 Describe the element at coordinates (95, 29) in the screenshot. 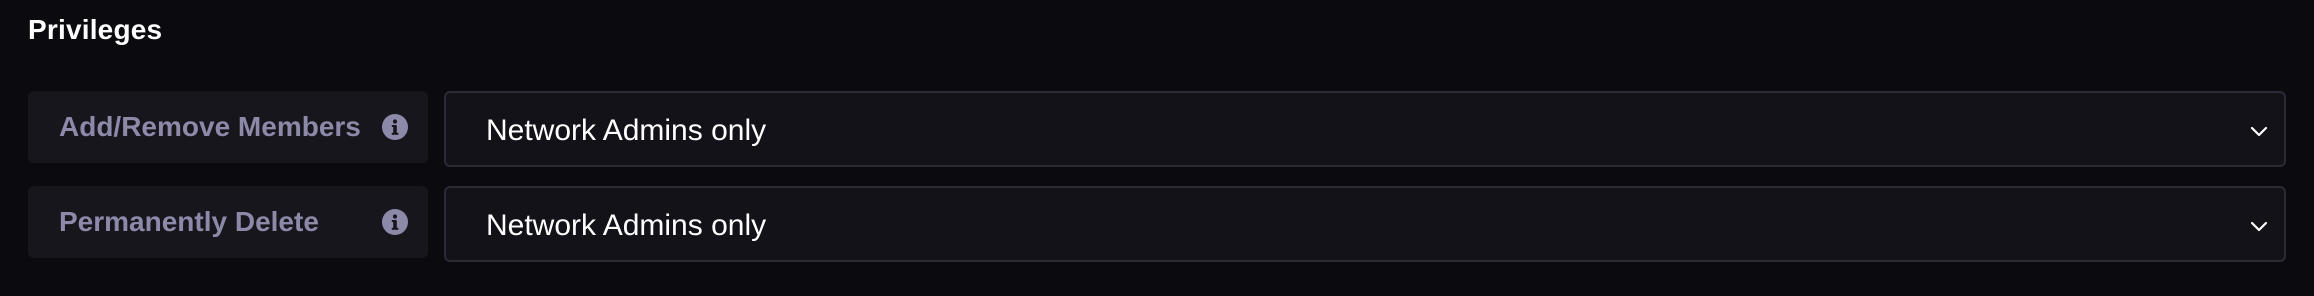

I see `section-title: Privileges` at that location.